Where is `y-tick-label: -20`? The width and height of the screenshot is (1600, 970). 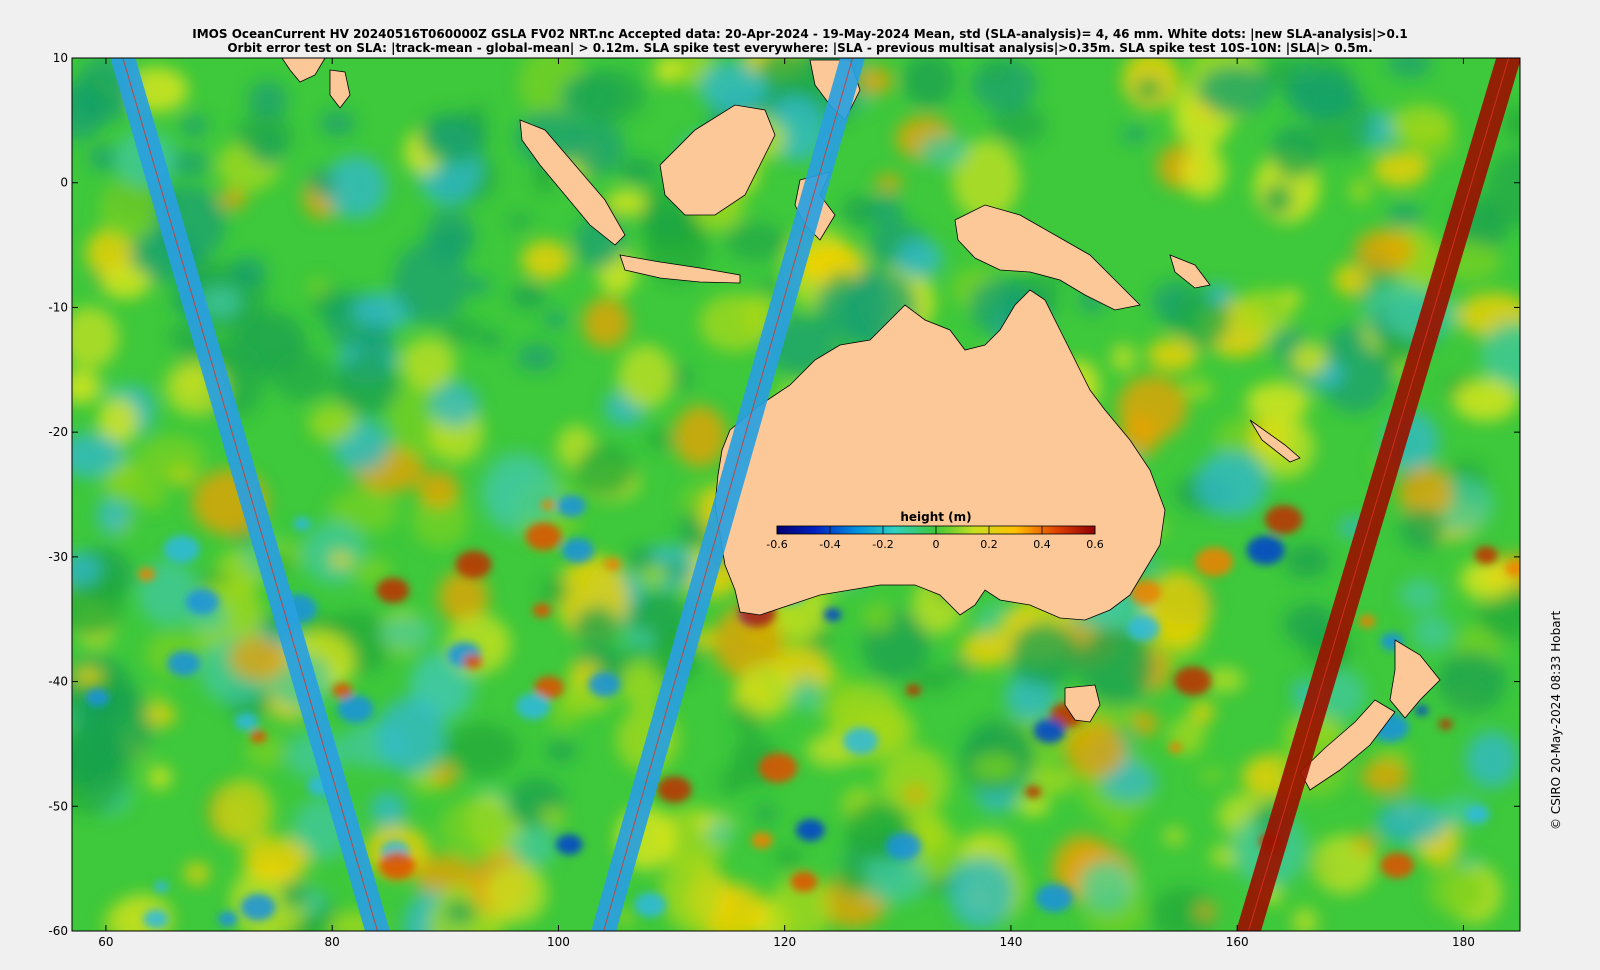
y-tick-label: -20 is located at coordinates (58, 432).